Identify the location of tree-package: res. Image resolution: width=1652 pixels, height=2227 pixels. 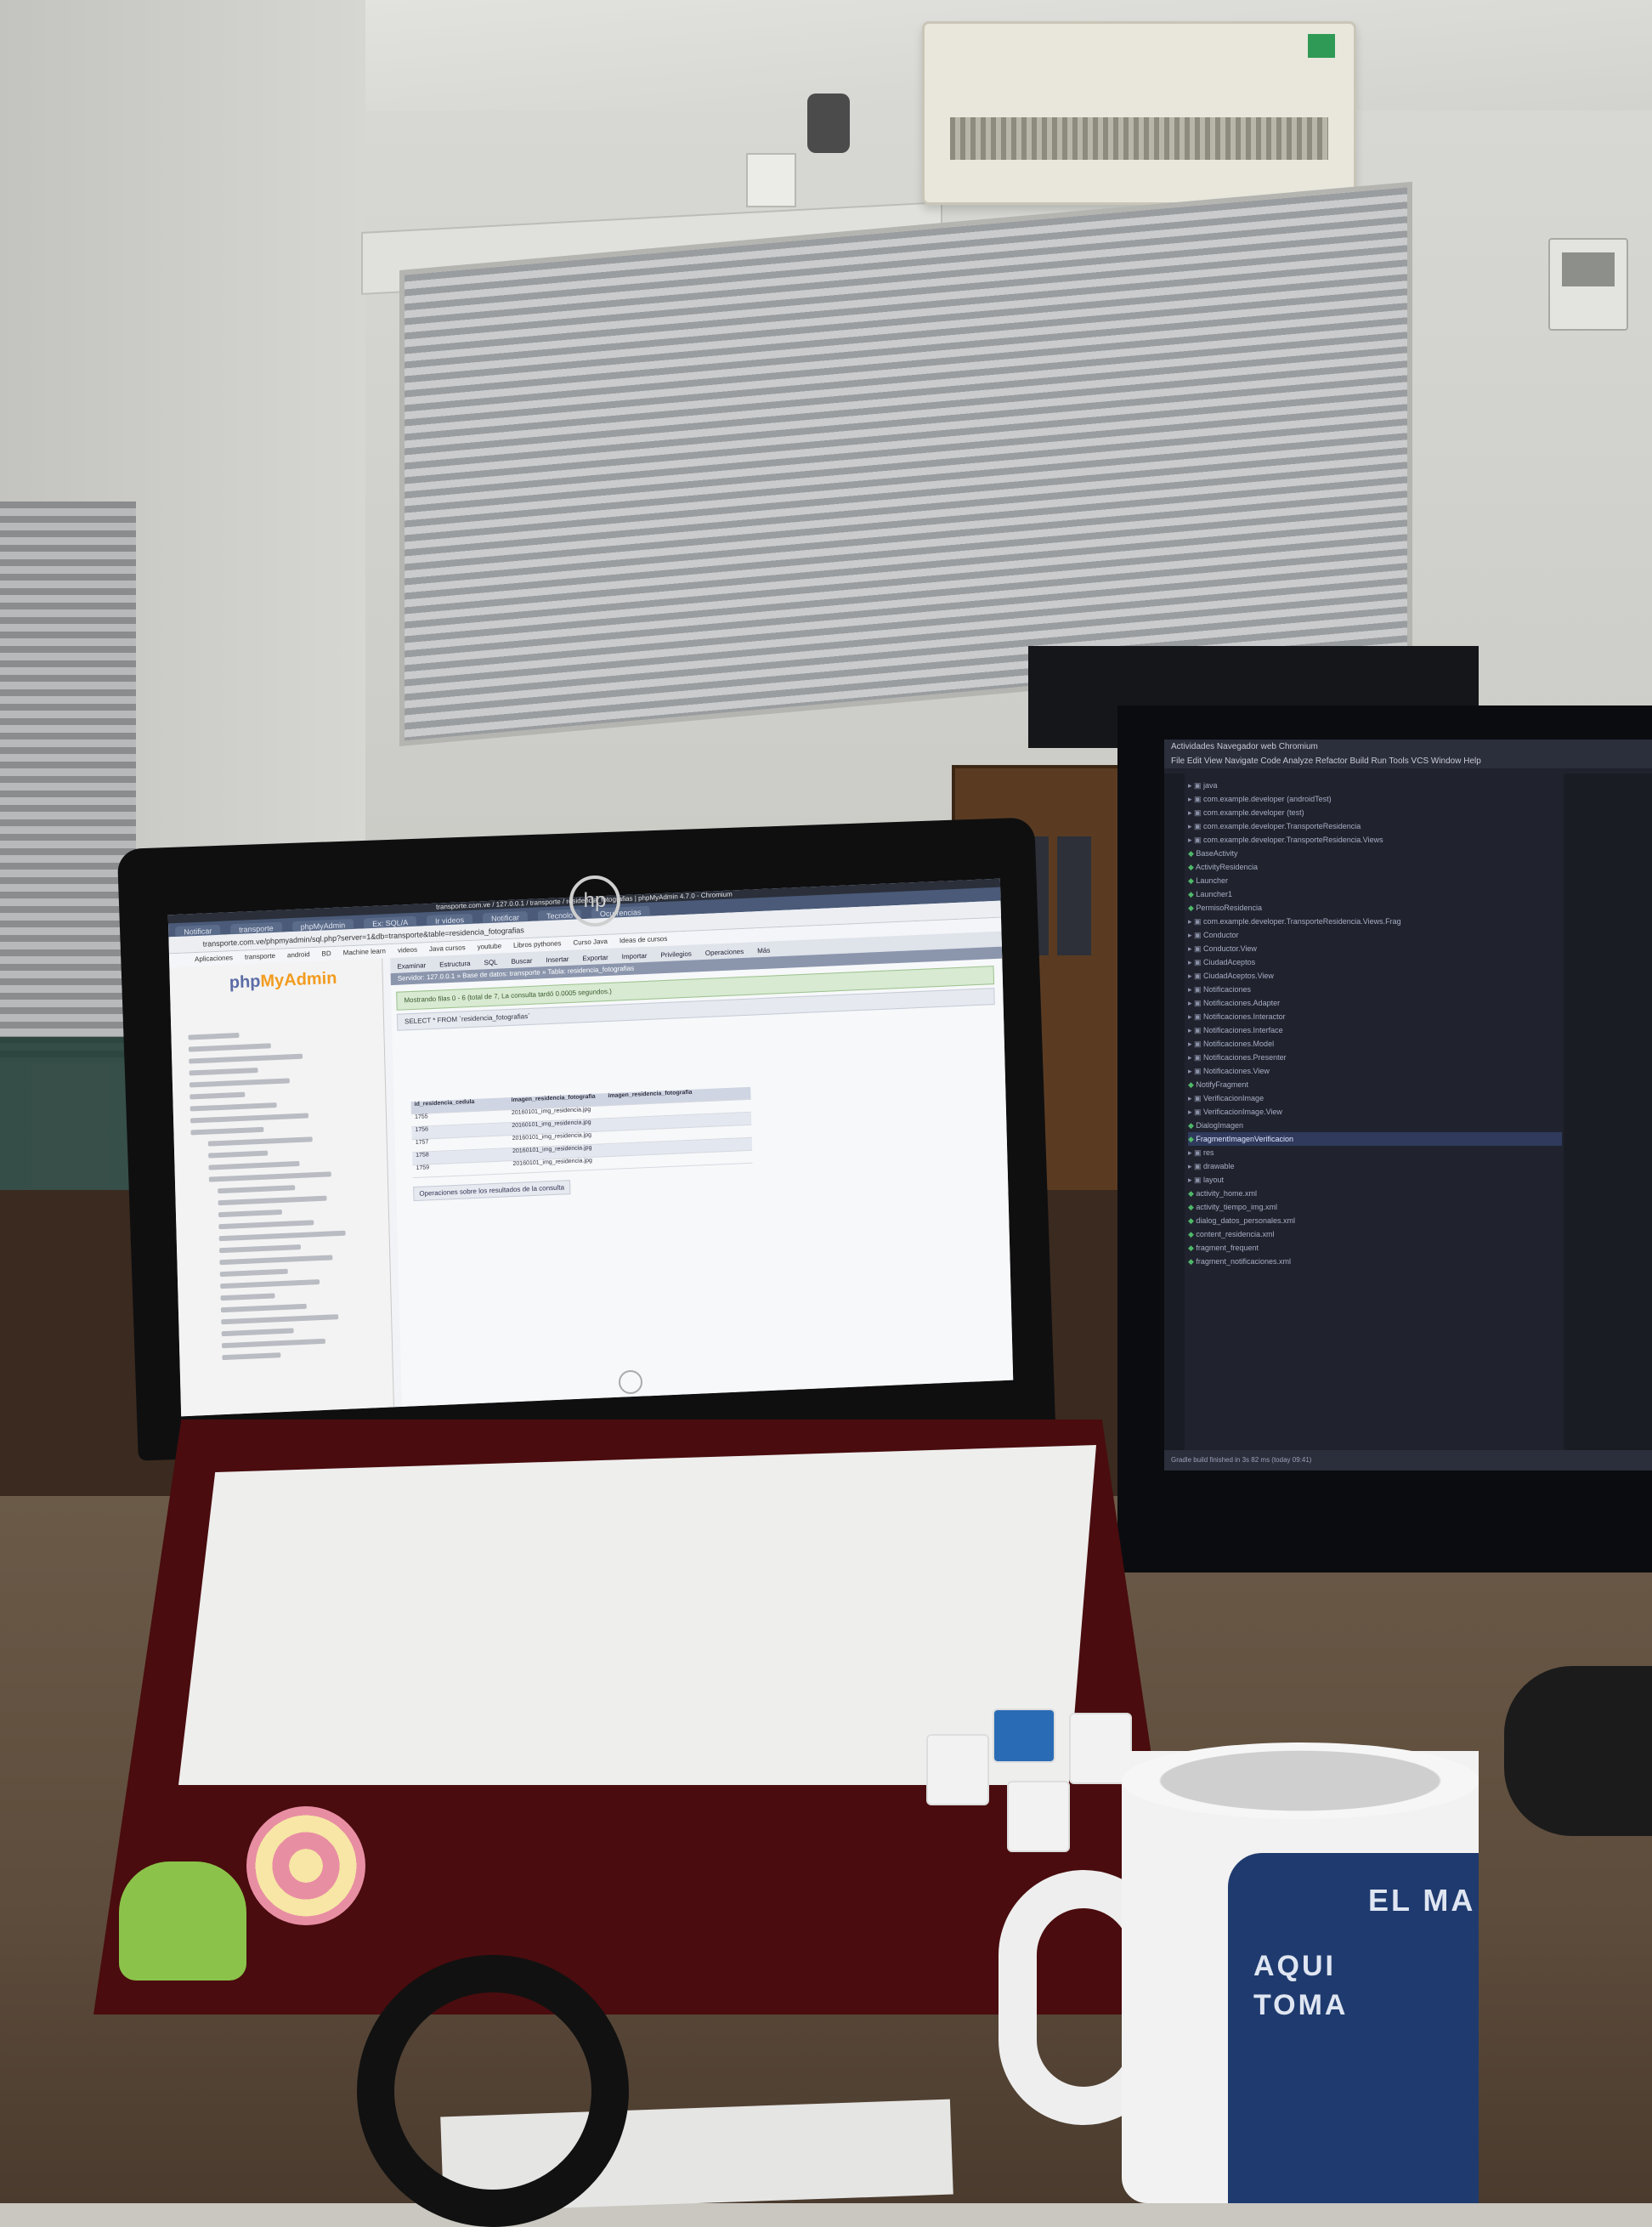
(1375, 1152).